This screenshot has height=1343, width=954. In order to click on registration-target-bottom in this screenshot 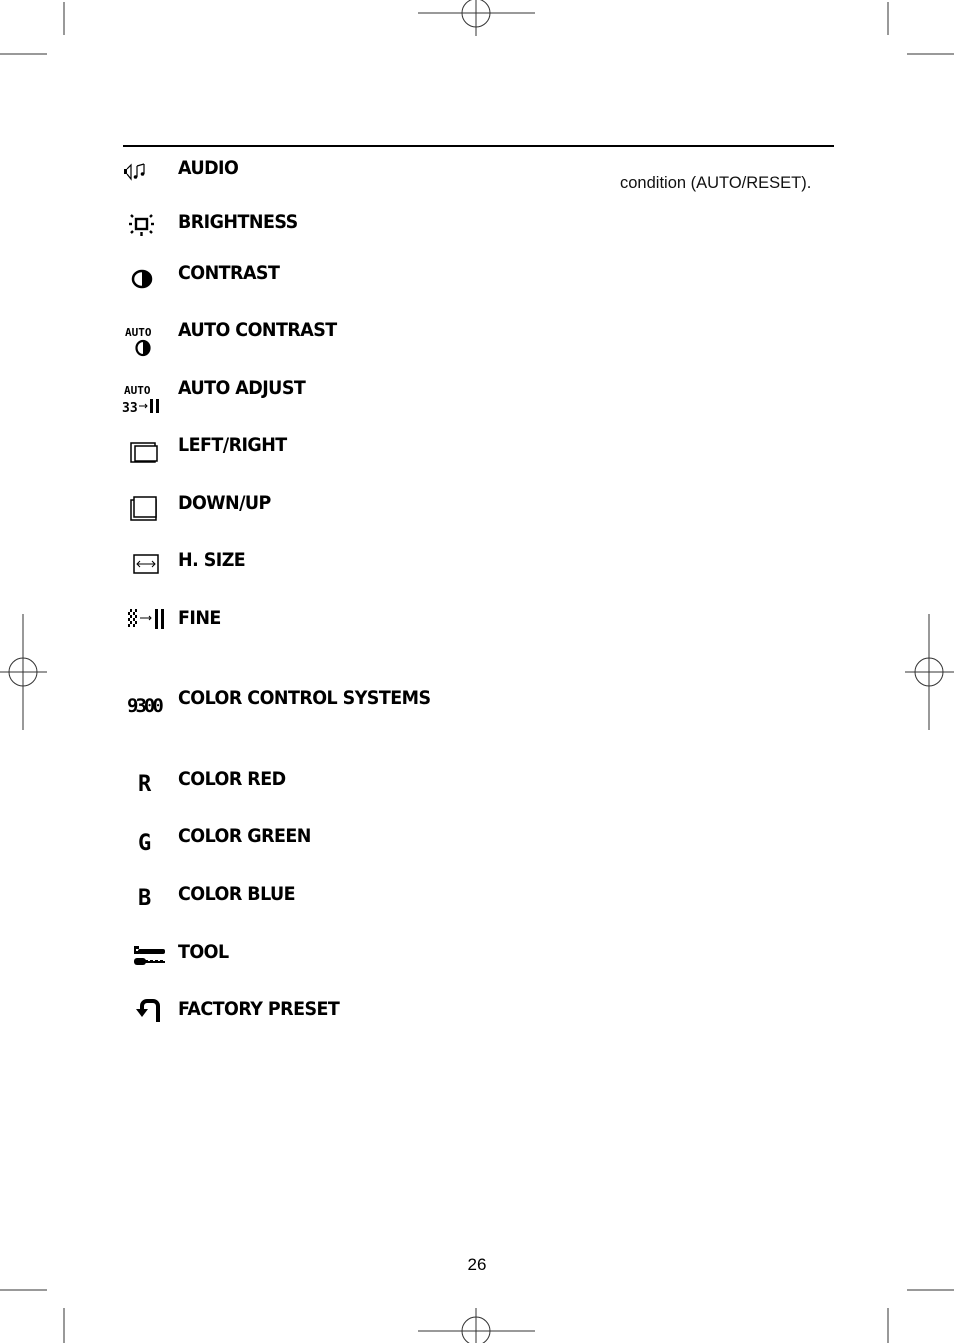, I will do `click(476, 1325)`.